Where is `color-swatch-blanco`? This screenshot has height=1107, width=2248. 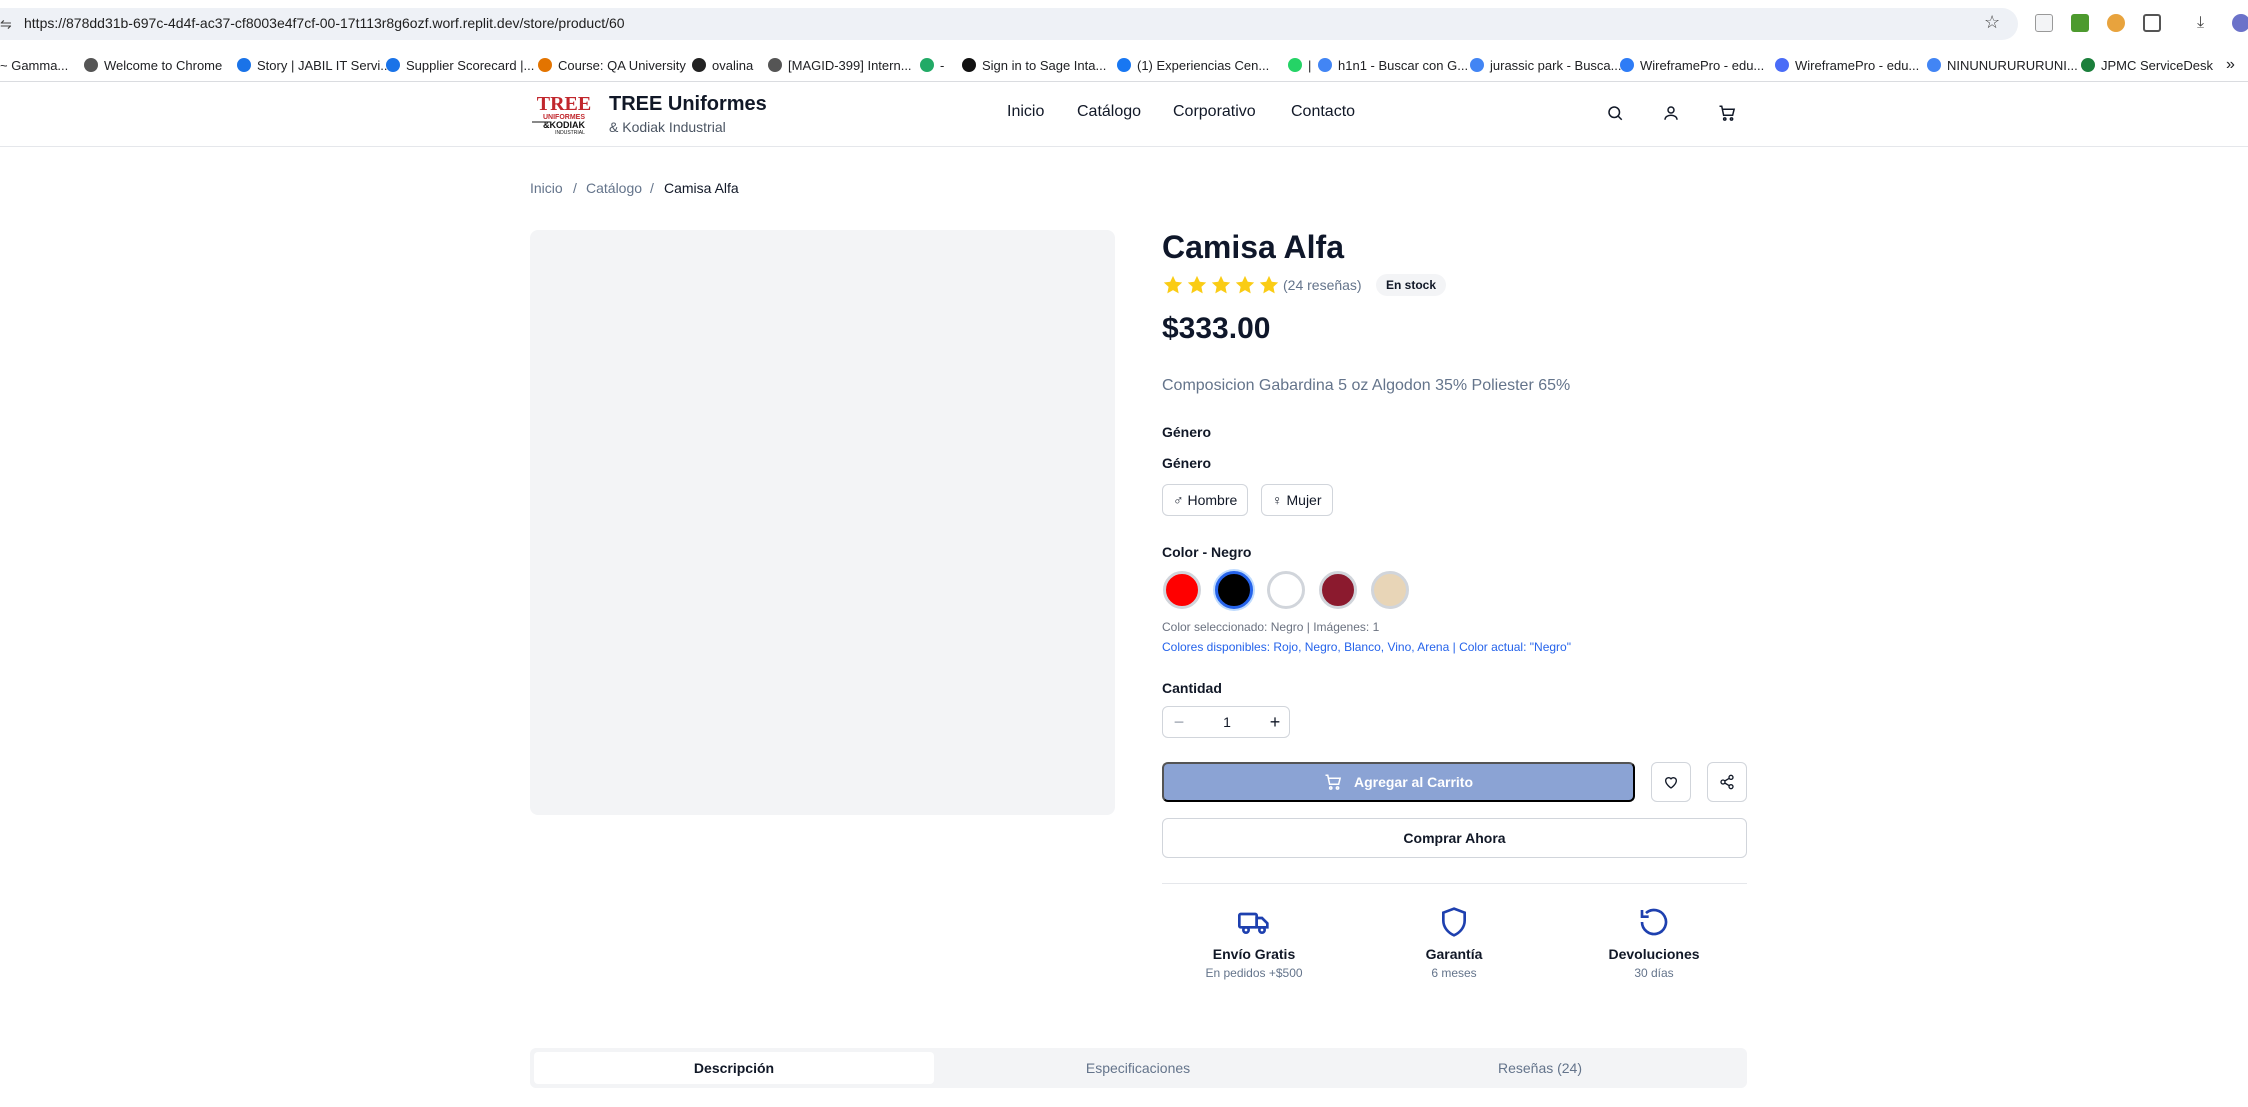
color-swatch-blanco is located at coordinates (1286, 590).